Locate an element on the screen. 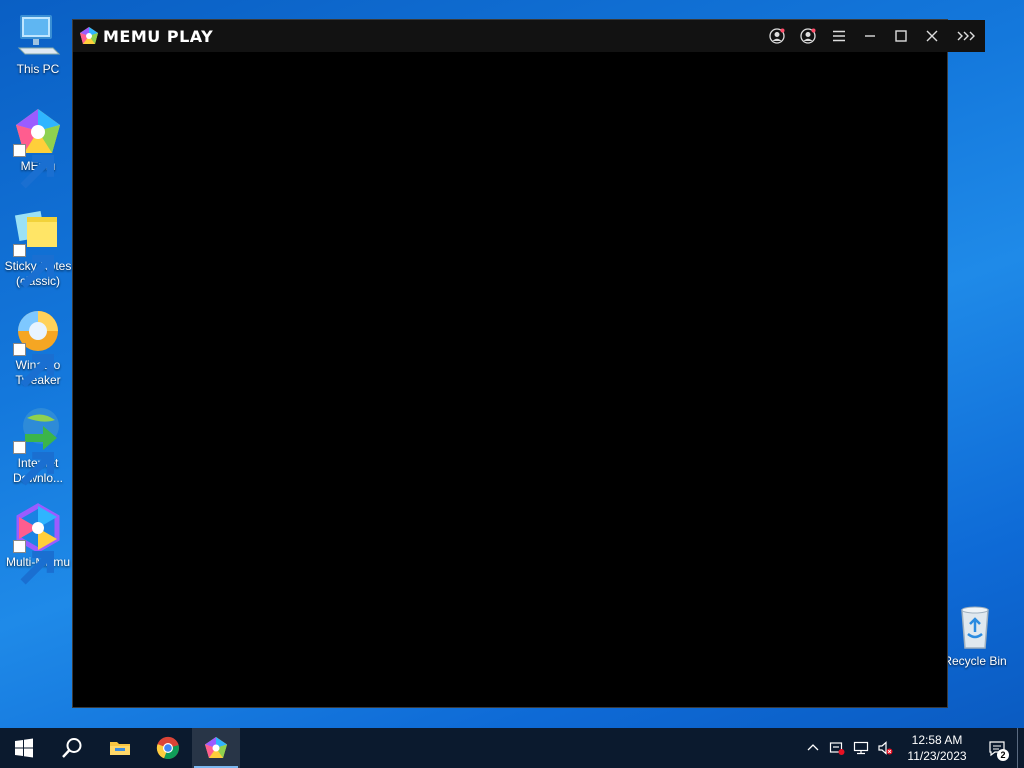 The width and height of the screenshot is (1024, 768). desktop-icon-sticky-notes: Sticky Notes (classic) is located at coordinates (38, 248).